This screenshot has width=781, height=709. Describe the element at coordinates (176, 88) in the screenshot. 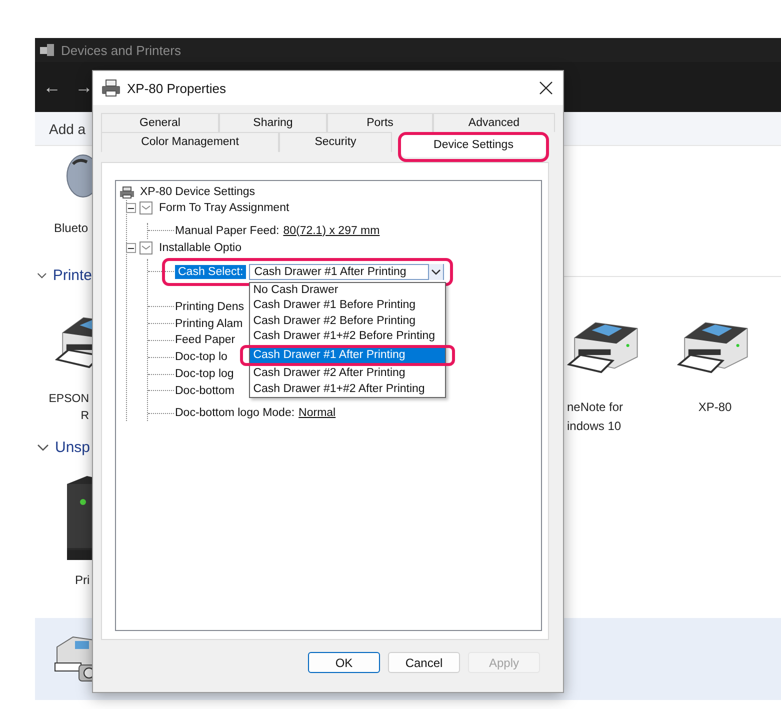

I see `dialog-title: XP-80 Properties` at that location.